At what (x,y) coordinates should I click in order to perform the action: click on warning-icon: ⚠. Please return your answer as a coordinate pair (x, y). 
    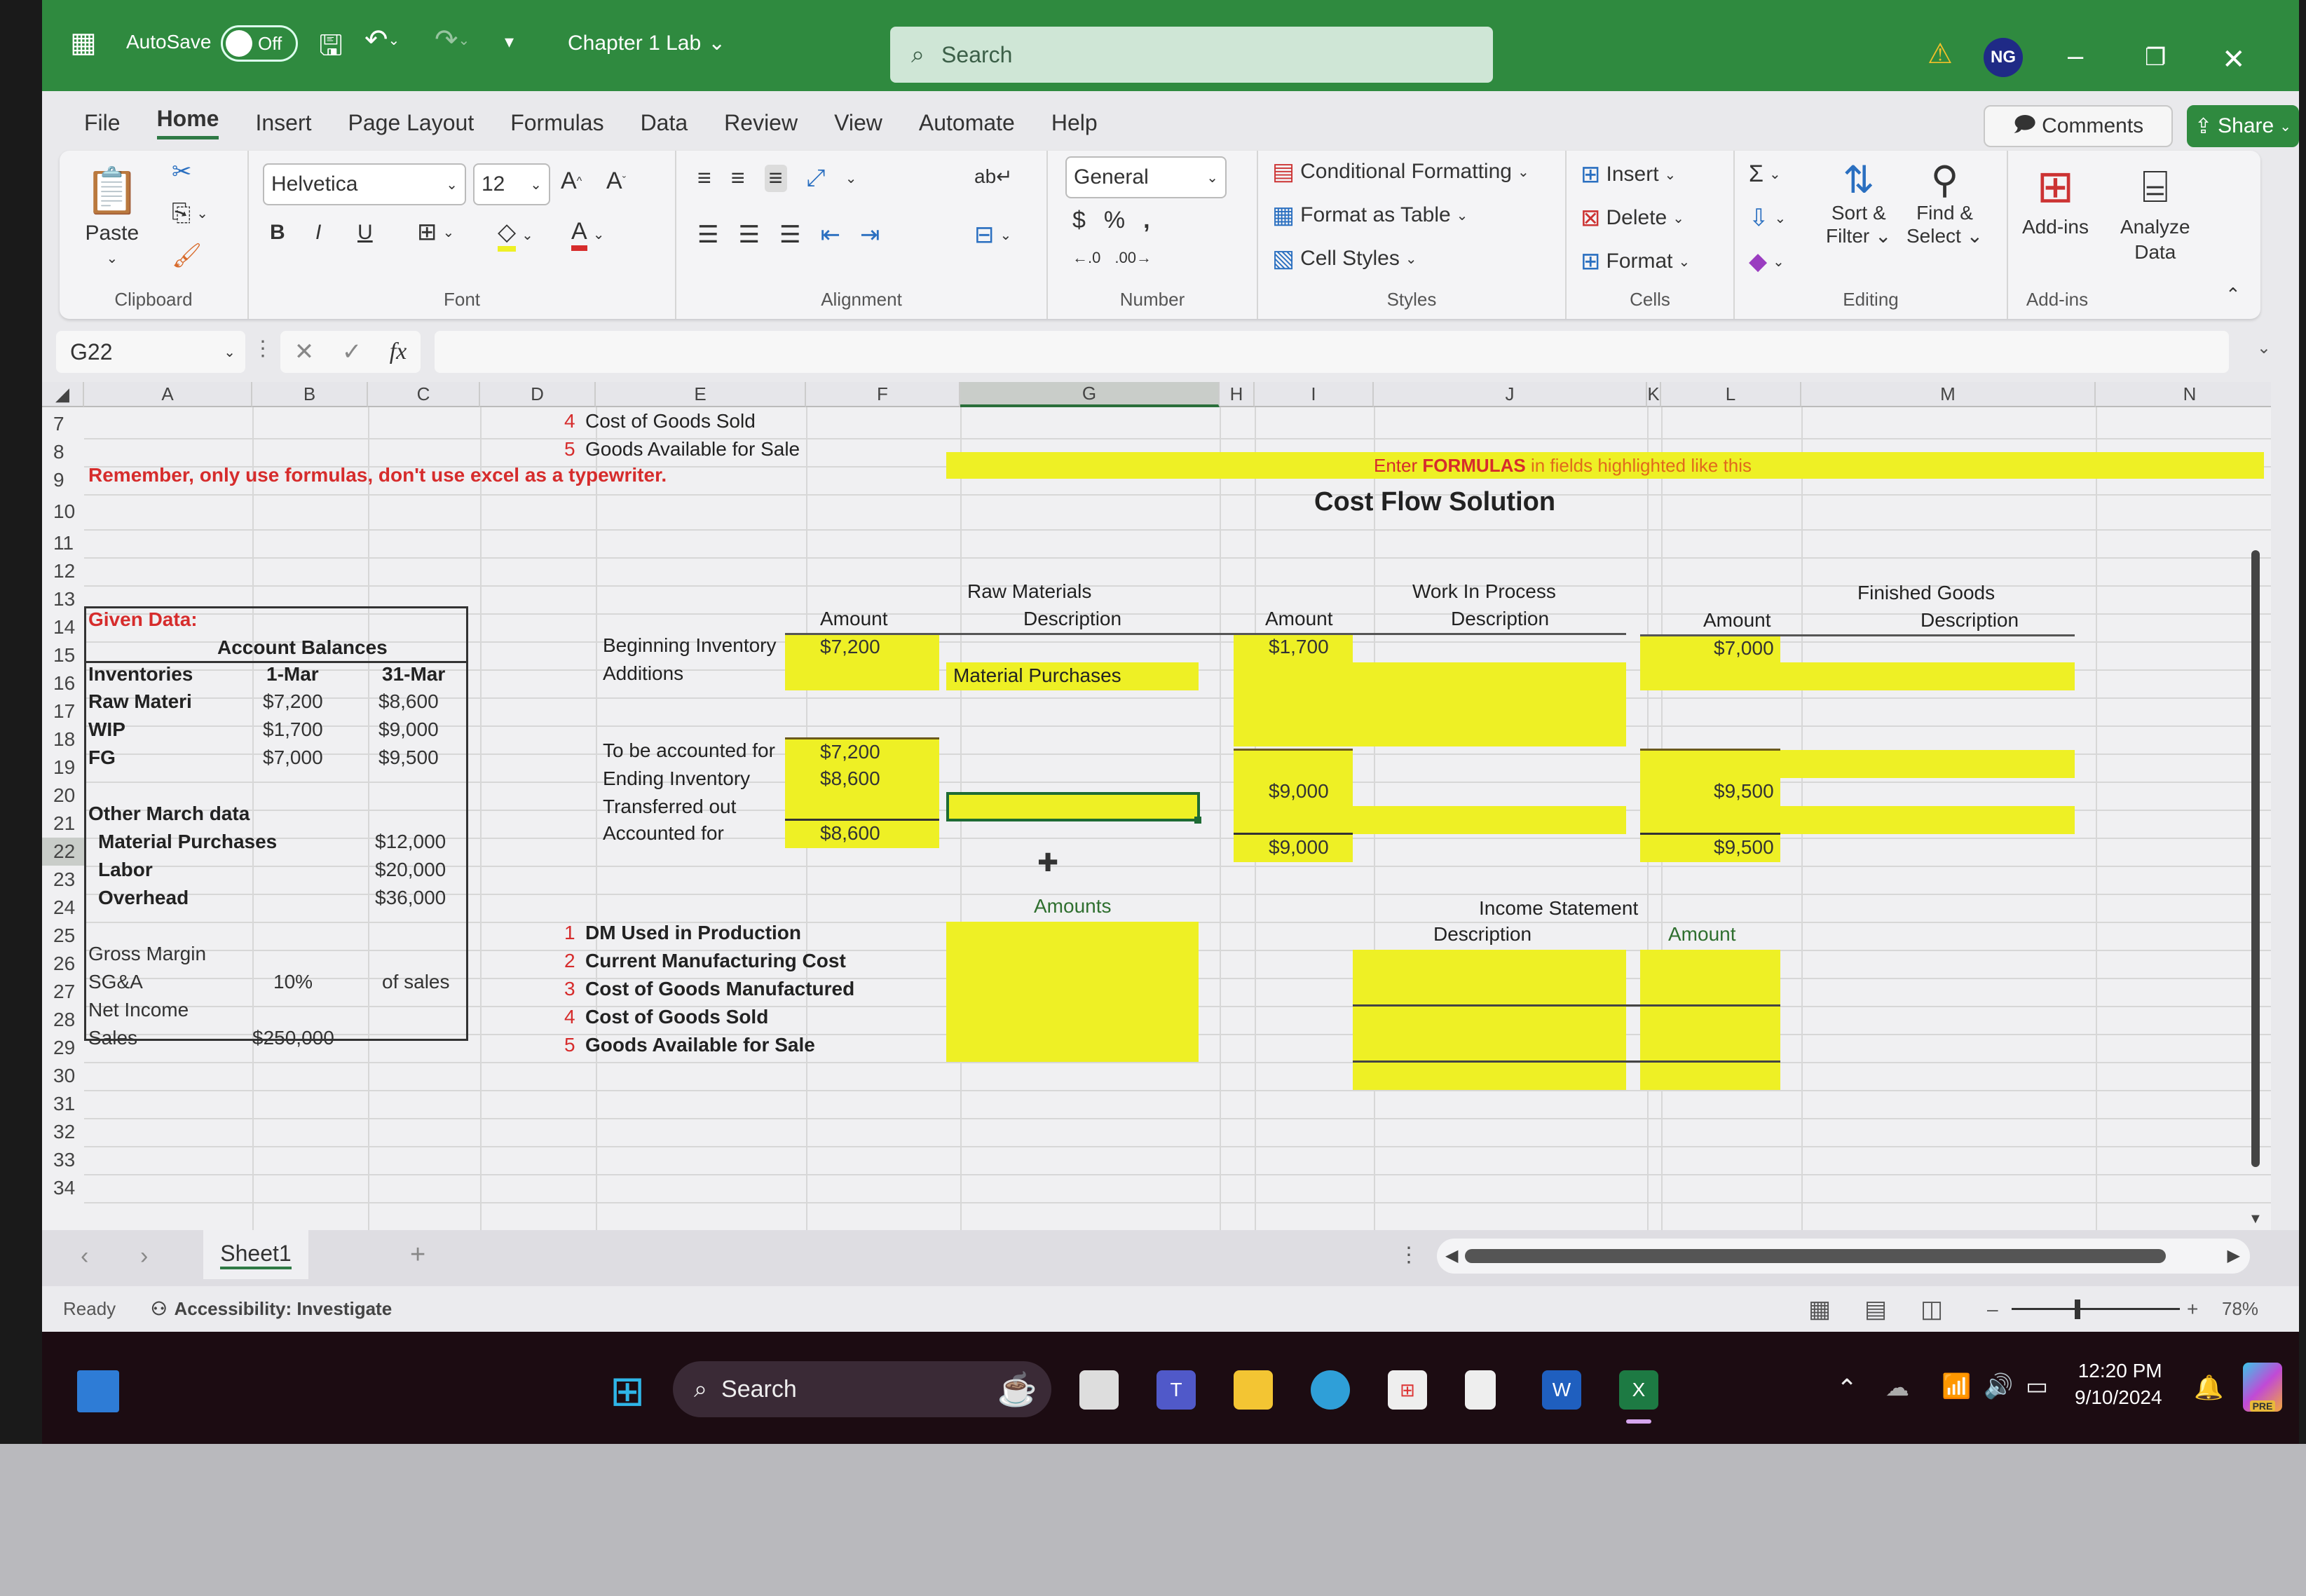
    Looking at the image, I should click on (1940, 54).